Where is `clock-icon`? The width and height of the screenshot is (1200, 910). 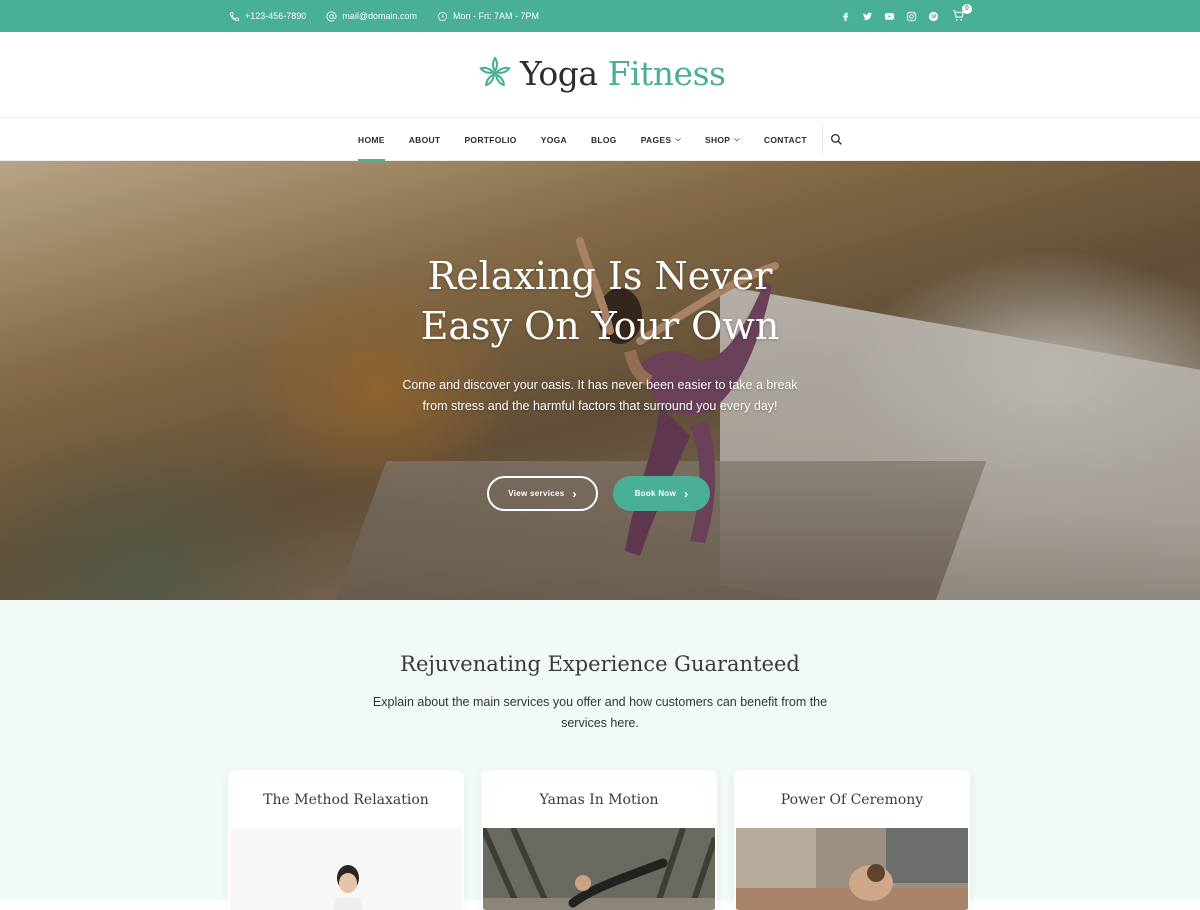 clock-icon is located at coordinates (442, 16).